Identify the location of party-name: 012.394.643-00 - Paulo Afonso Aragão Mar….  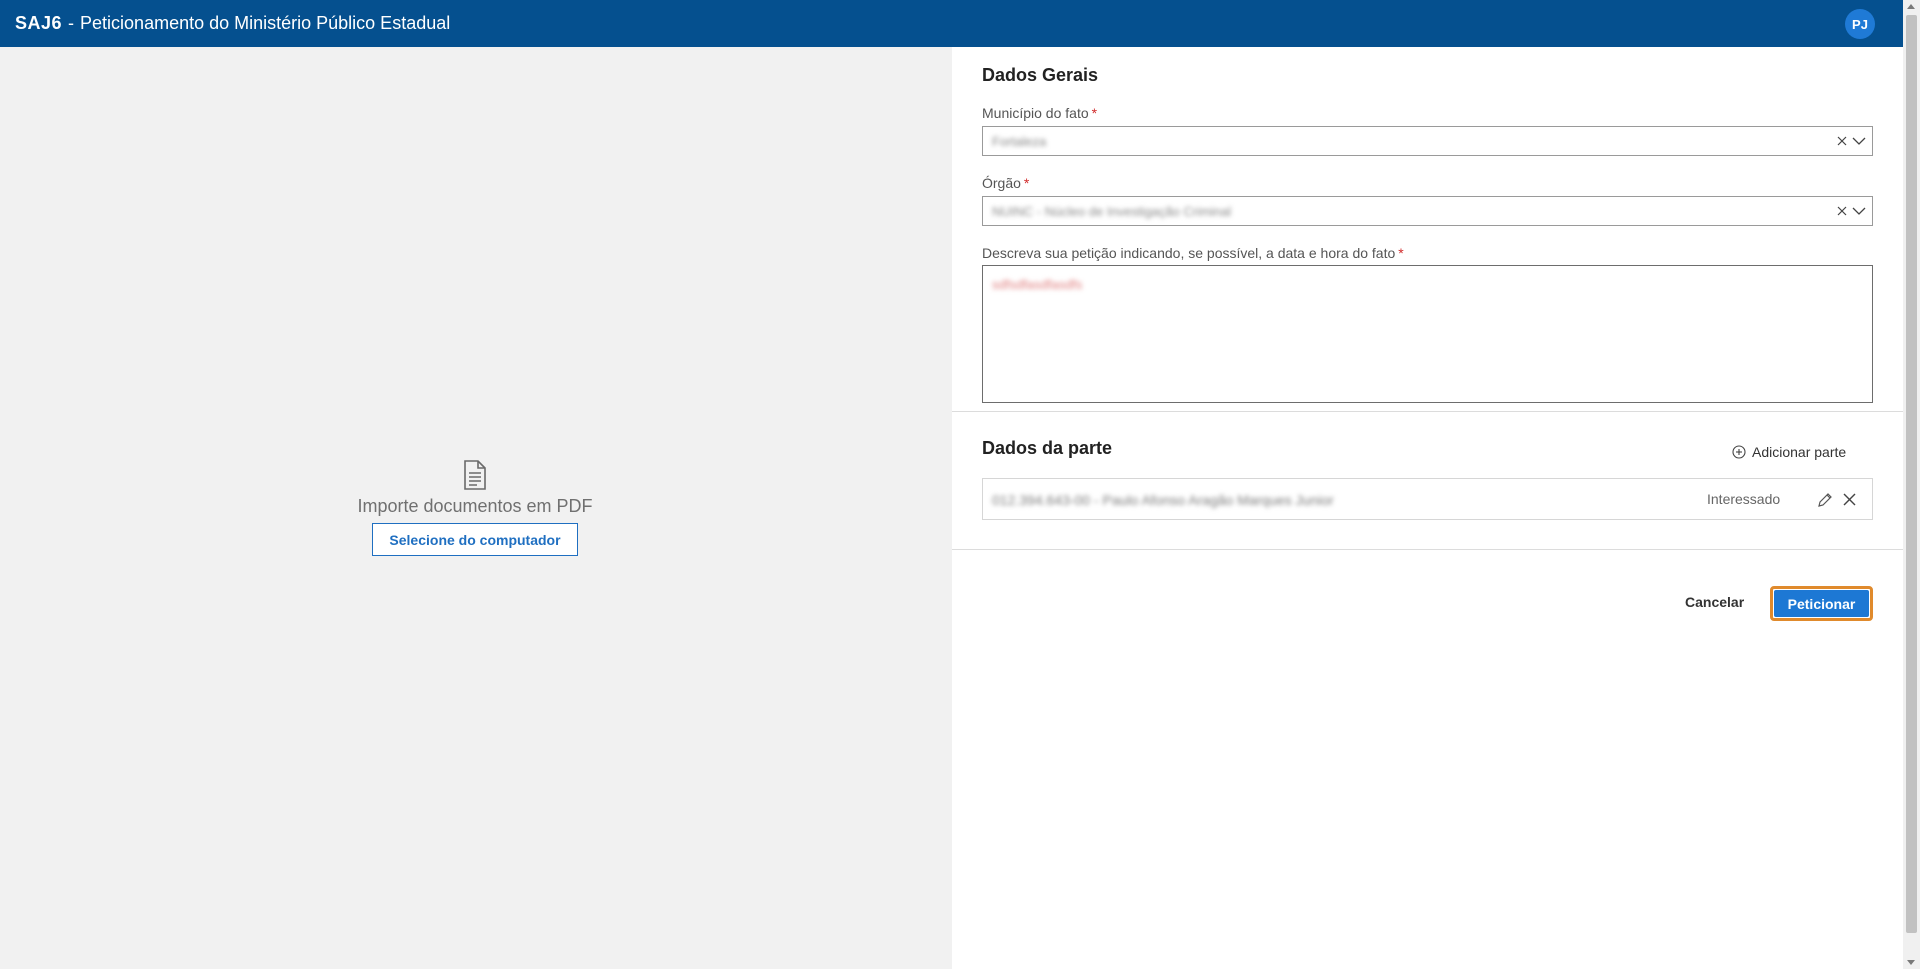
(1163, 500).